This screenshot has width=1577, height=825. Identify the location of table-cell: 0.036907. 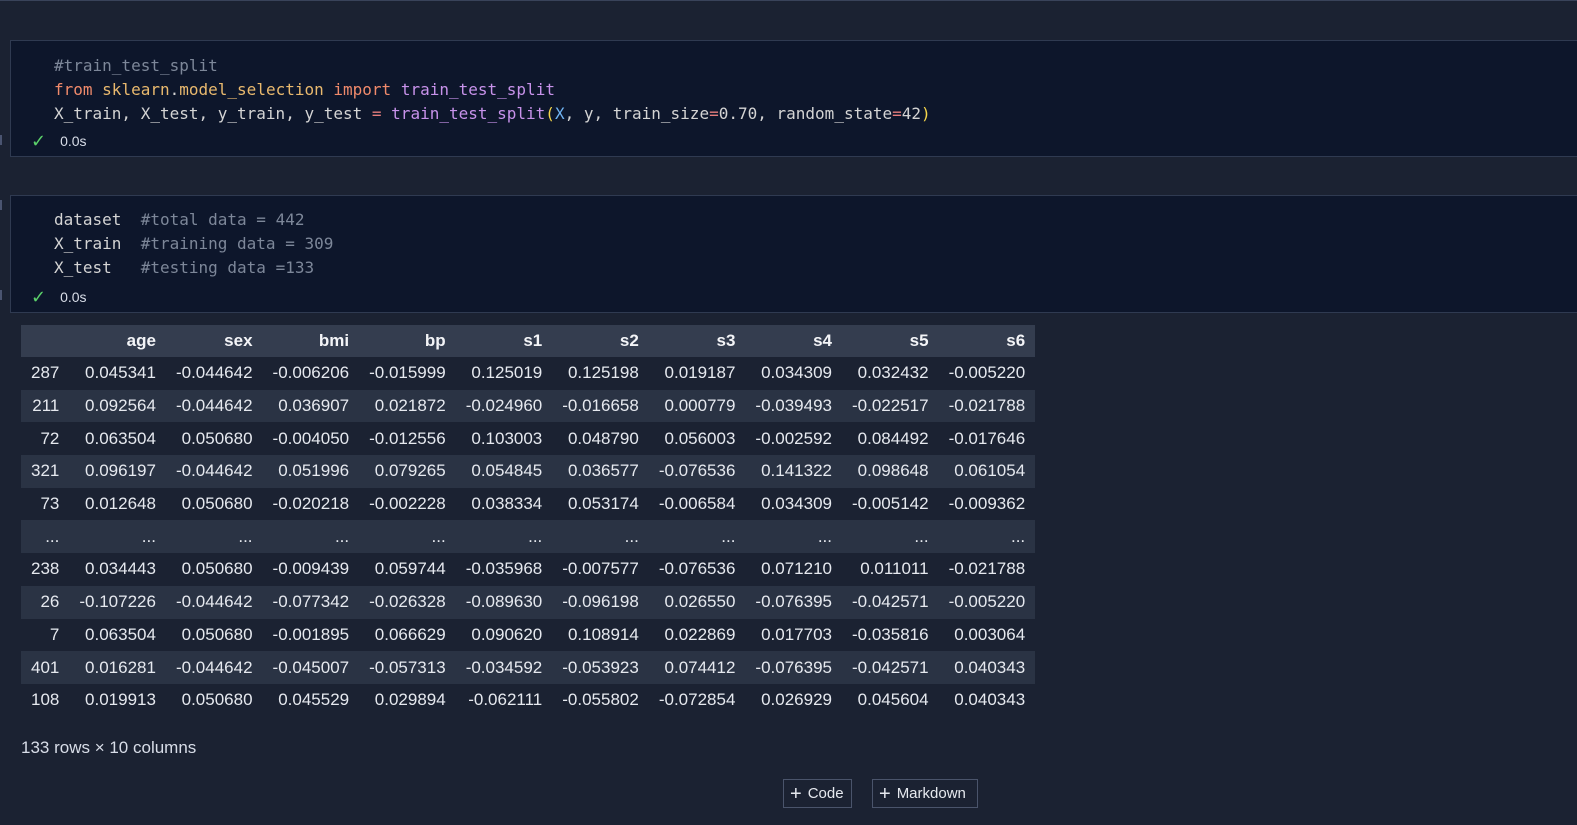
(314, 406).